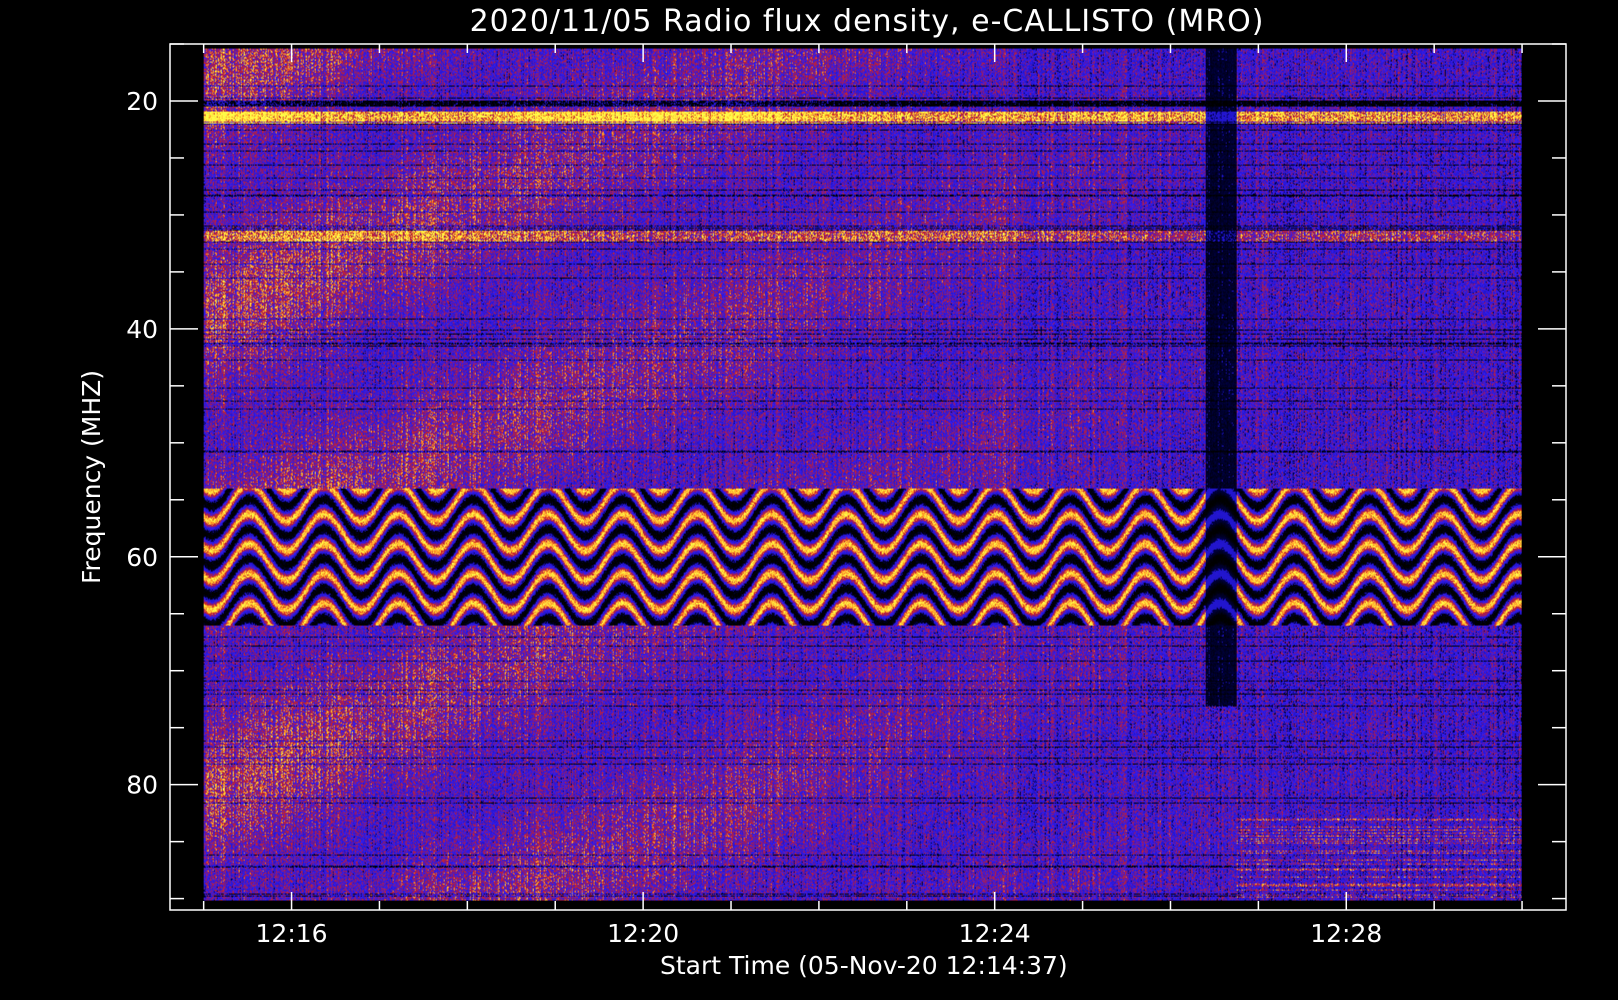 This screenshot has height=1000, width=1618. Describe the element at coordinates (864, 965) in the screenshot. I see `x-axis-label: Start Time (05-Nov-20 12:14:37)` at that location.